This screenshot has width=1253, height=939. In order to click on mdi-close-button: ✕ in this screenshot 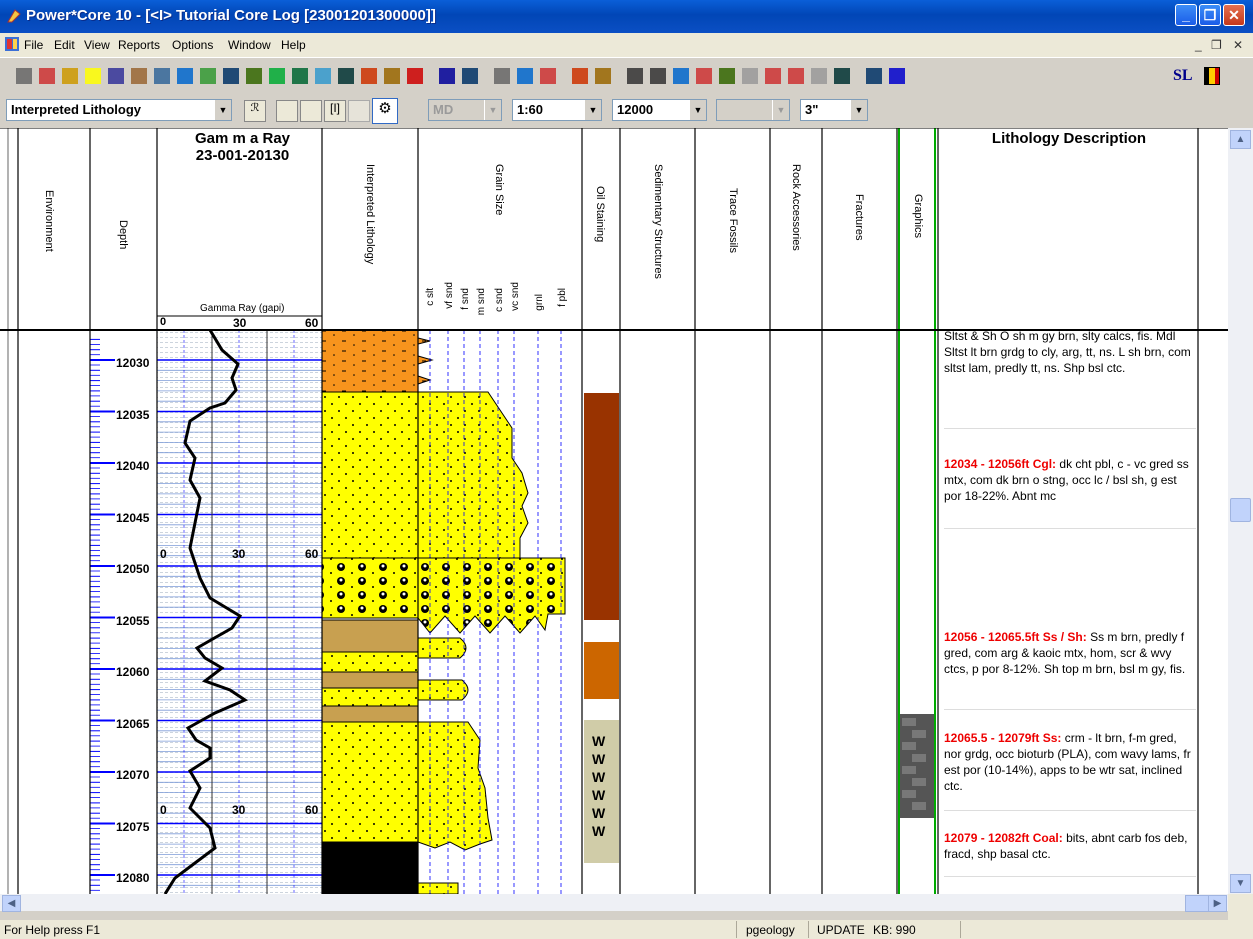, I will do `click(1238, 45)`.